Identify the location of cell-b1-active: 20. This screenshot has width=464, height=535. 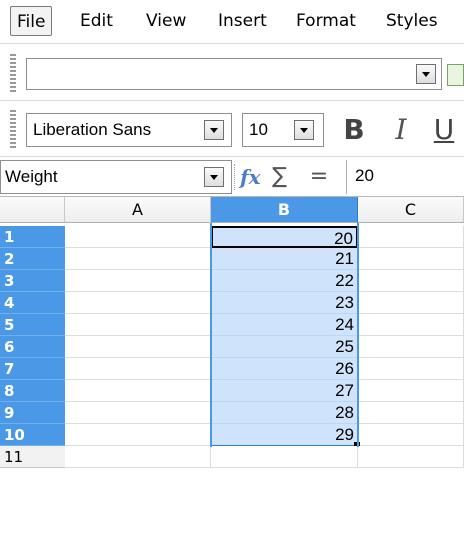
(284, 237).